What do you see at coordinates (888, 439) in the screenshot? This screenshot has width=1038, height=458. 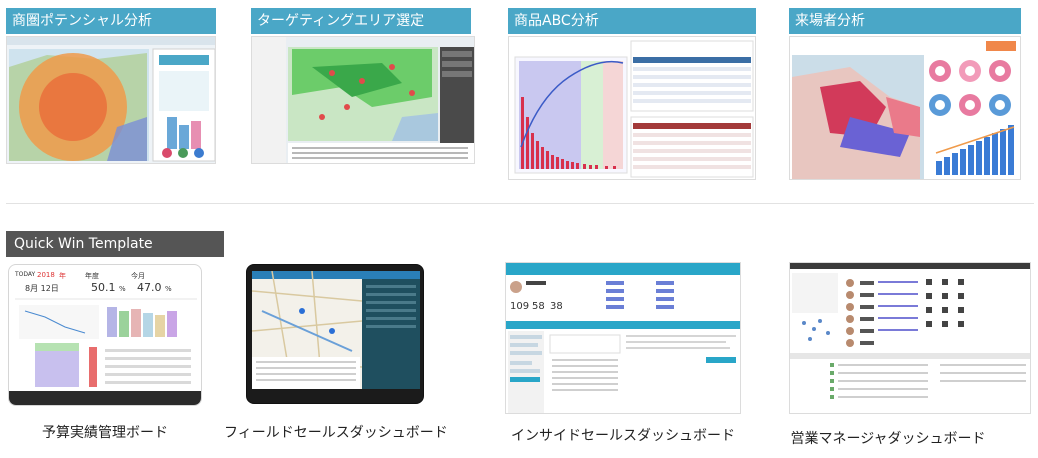 I see `caption-sales-manager: 営業マネージャダッシュボード` at bounding box center [888, 439].